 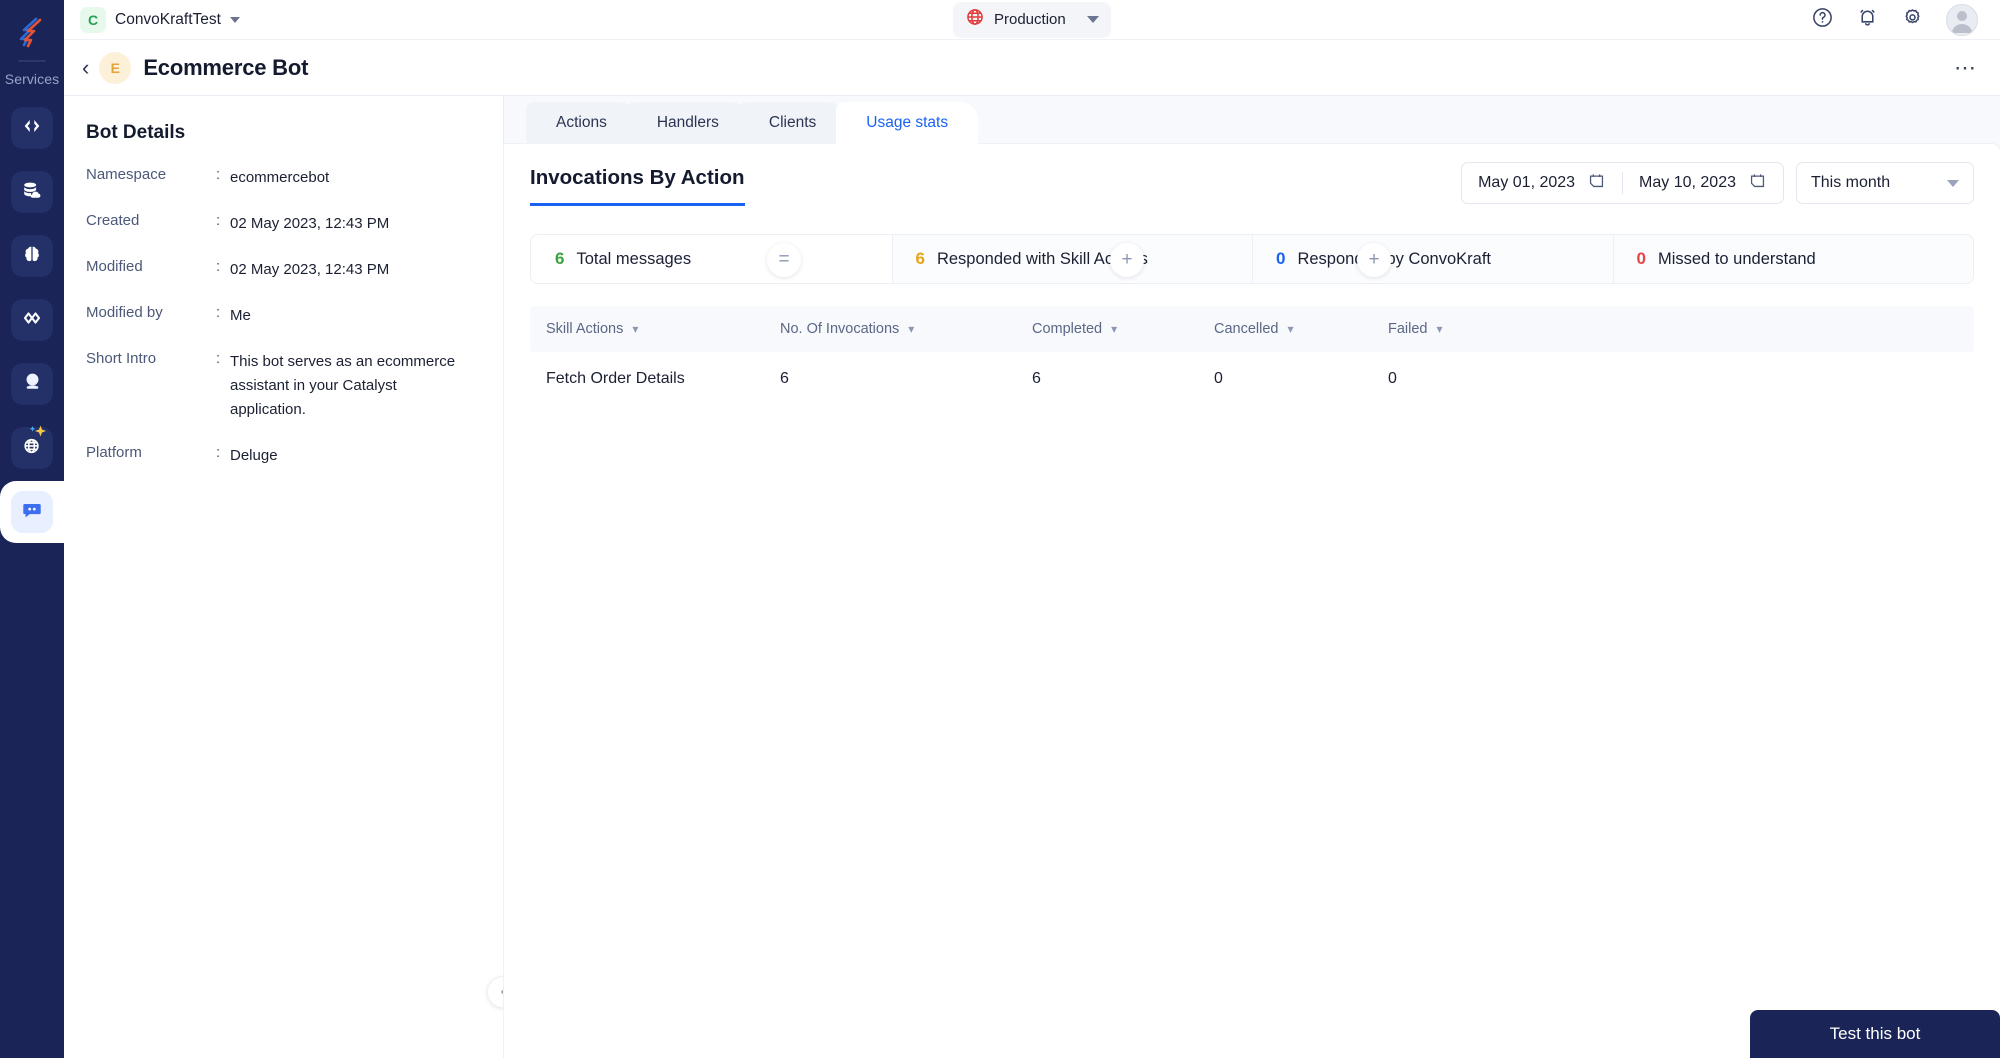 What do you see at coordinates (114, 266) in the screenshot?
I see `detail-key: Modified` at bounding box center [114, 266].